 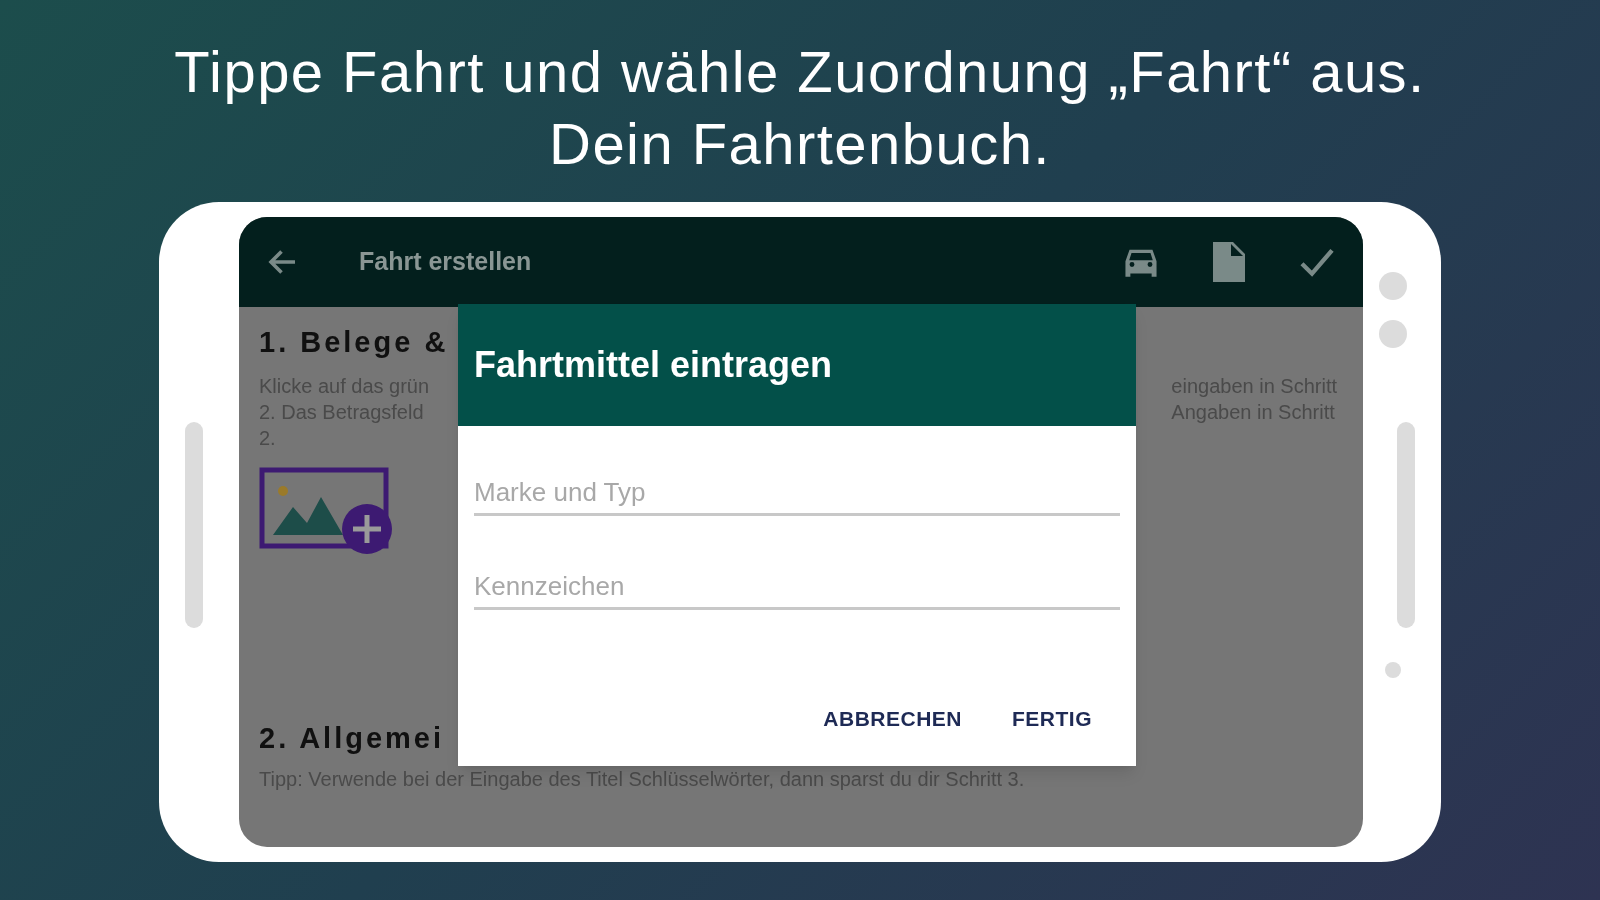 What do you see at coordinates (352, 738) in the screenshot?
I see `section-heading: 2. Allgemei` at bounding box center [352, 738].